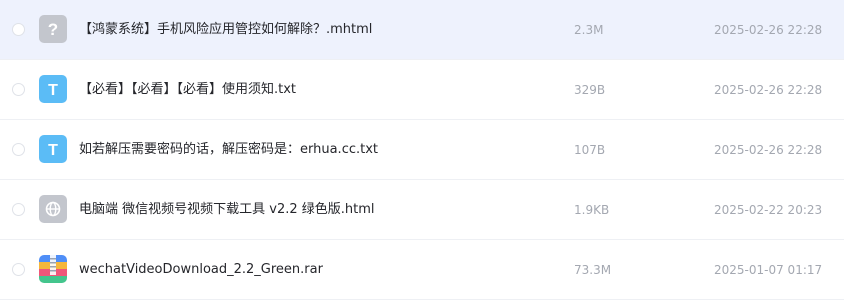  I want to click on file-name: 【鸿蒙系统】手机风险应用管控如何解除？.mhtml, so click(225, 30).